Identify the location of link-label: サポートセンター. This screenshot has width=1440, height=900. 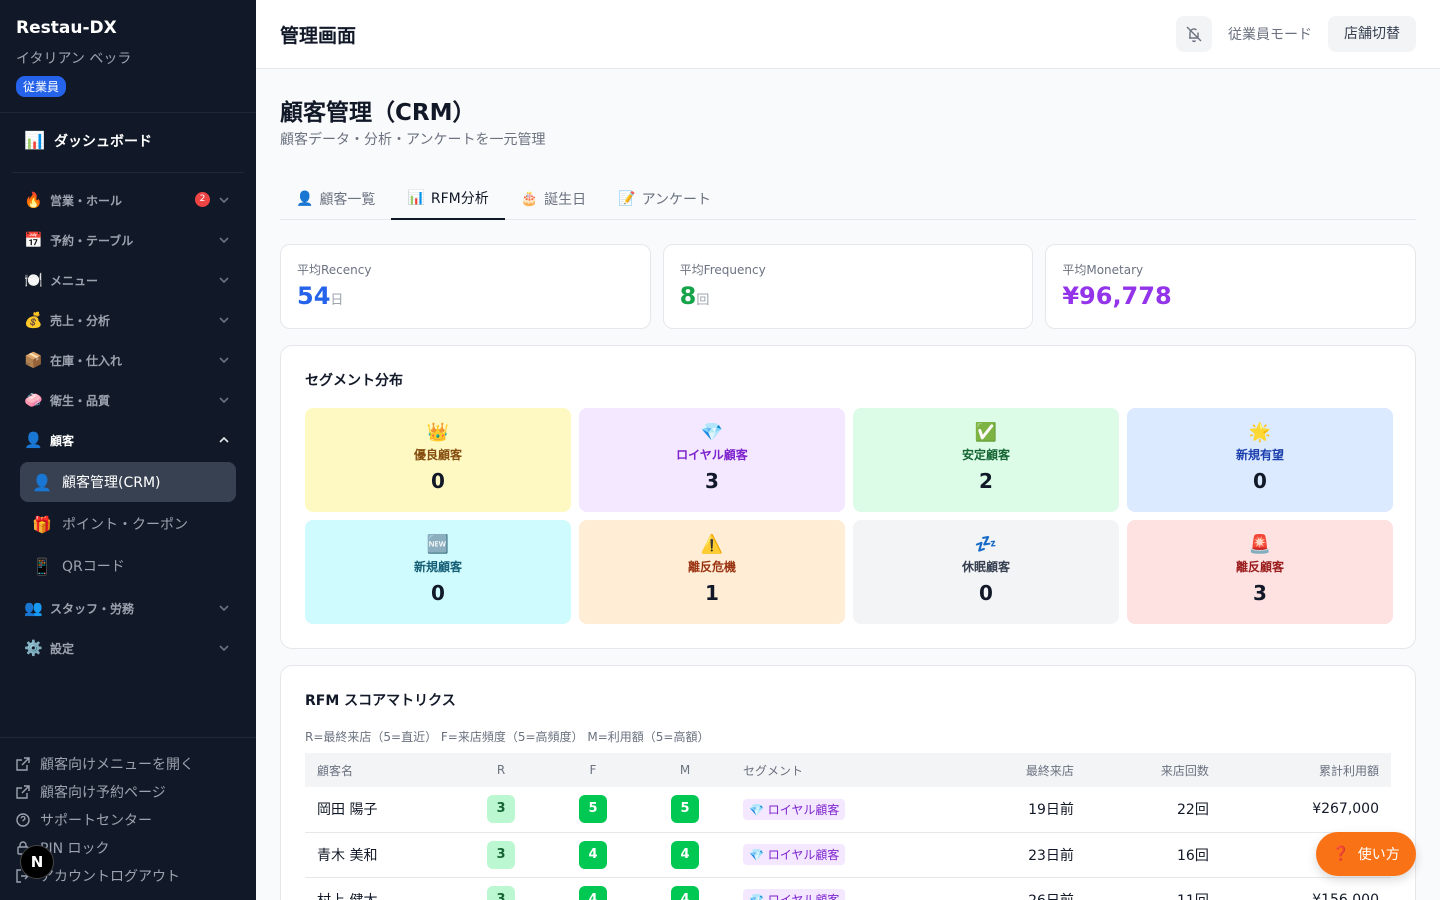
(96, 821).